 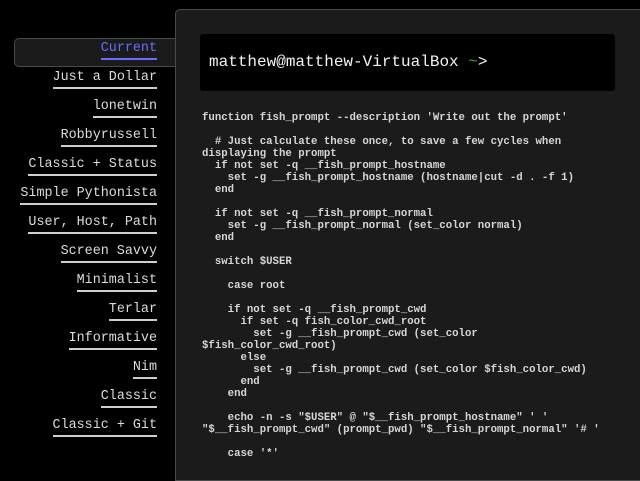 I want to click on sidebar-tab-classic-status: Classic + Status, so click(x=92, y=166).